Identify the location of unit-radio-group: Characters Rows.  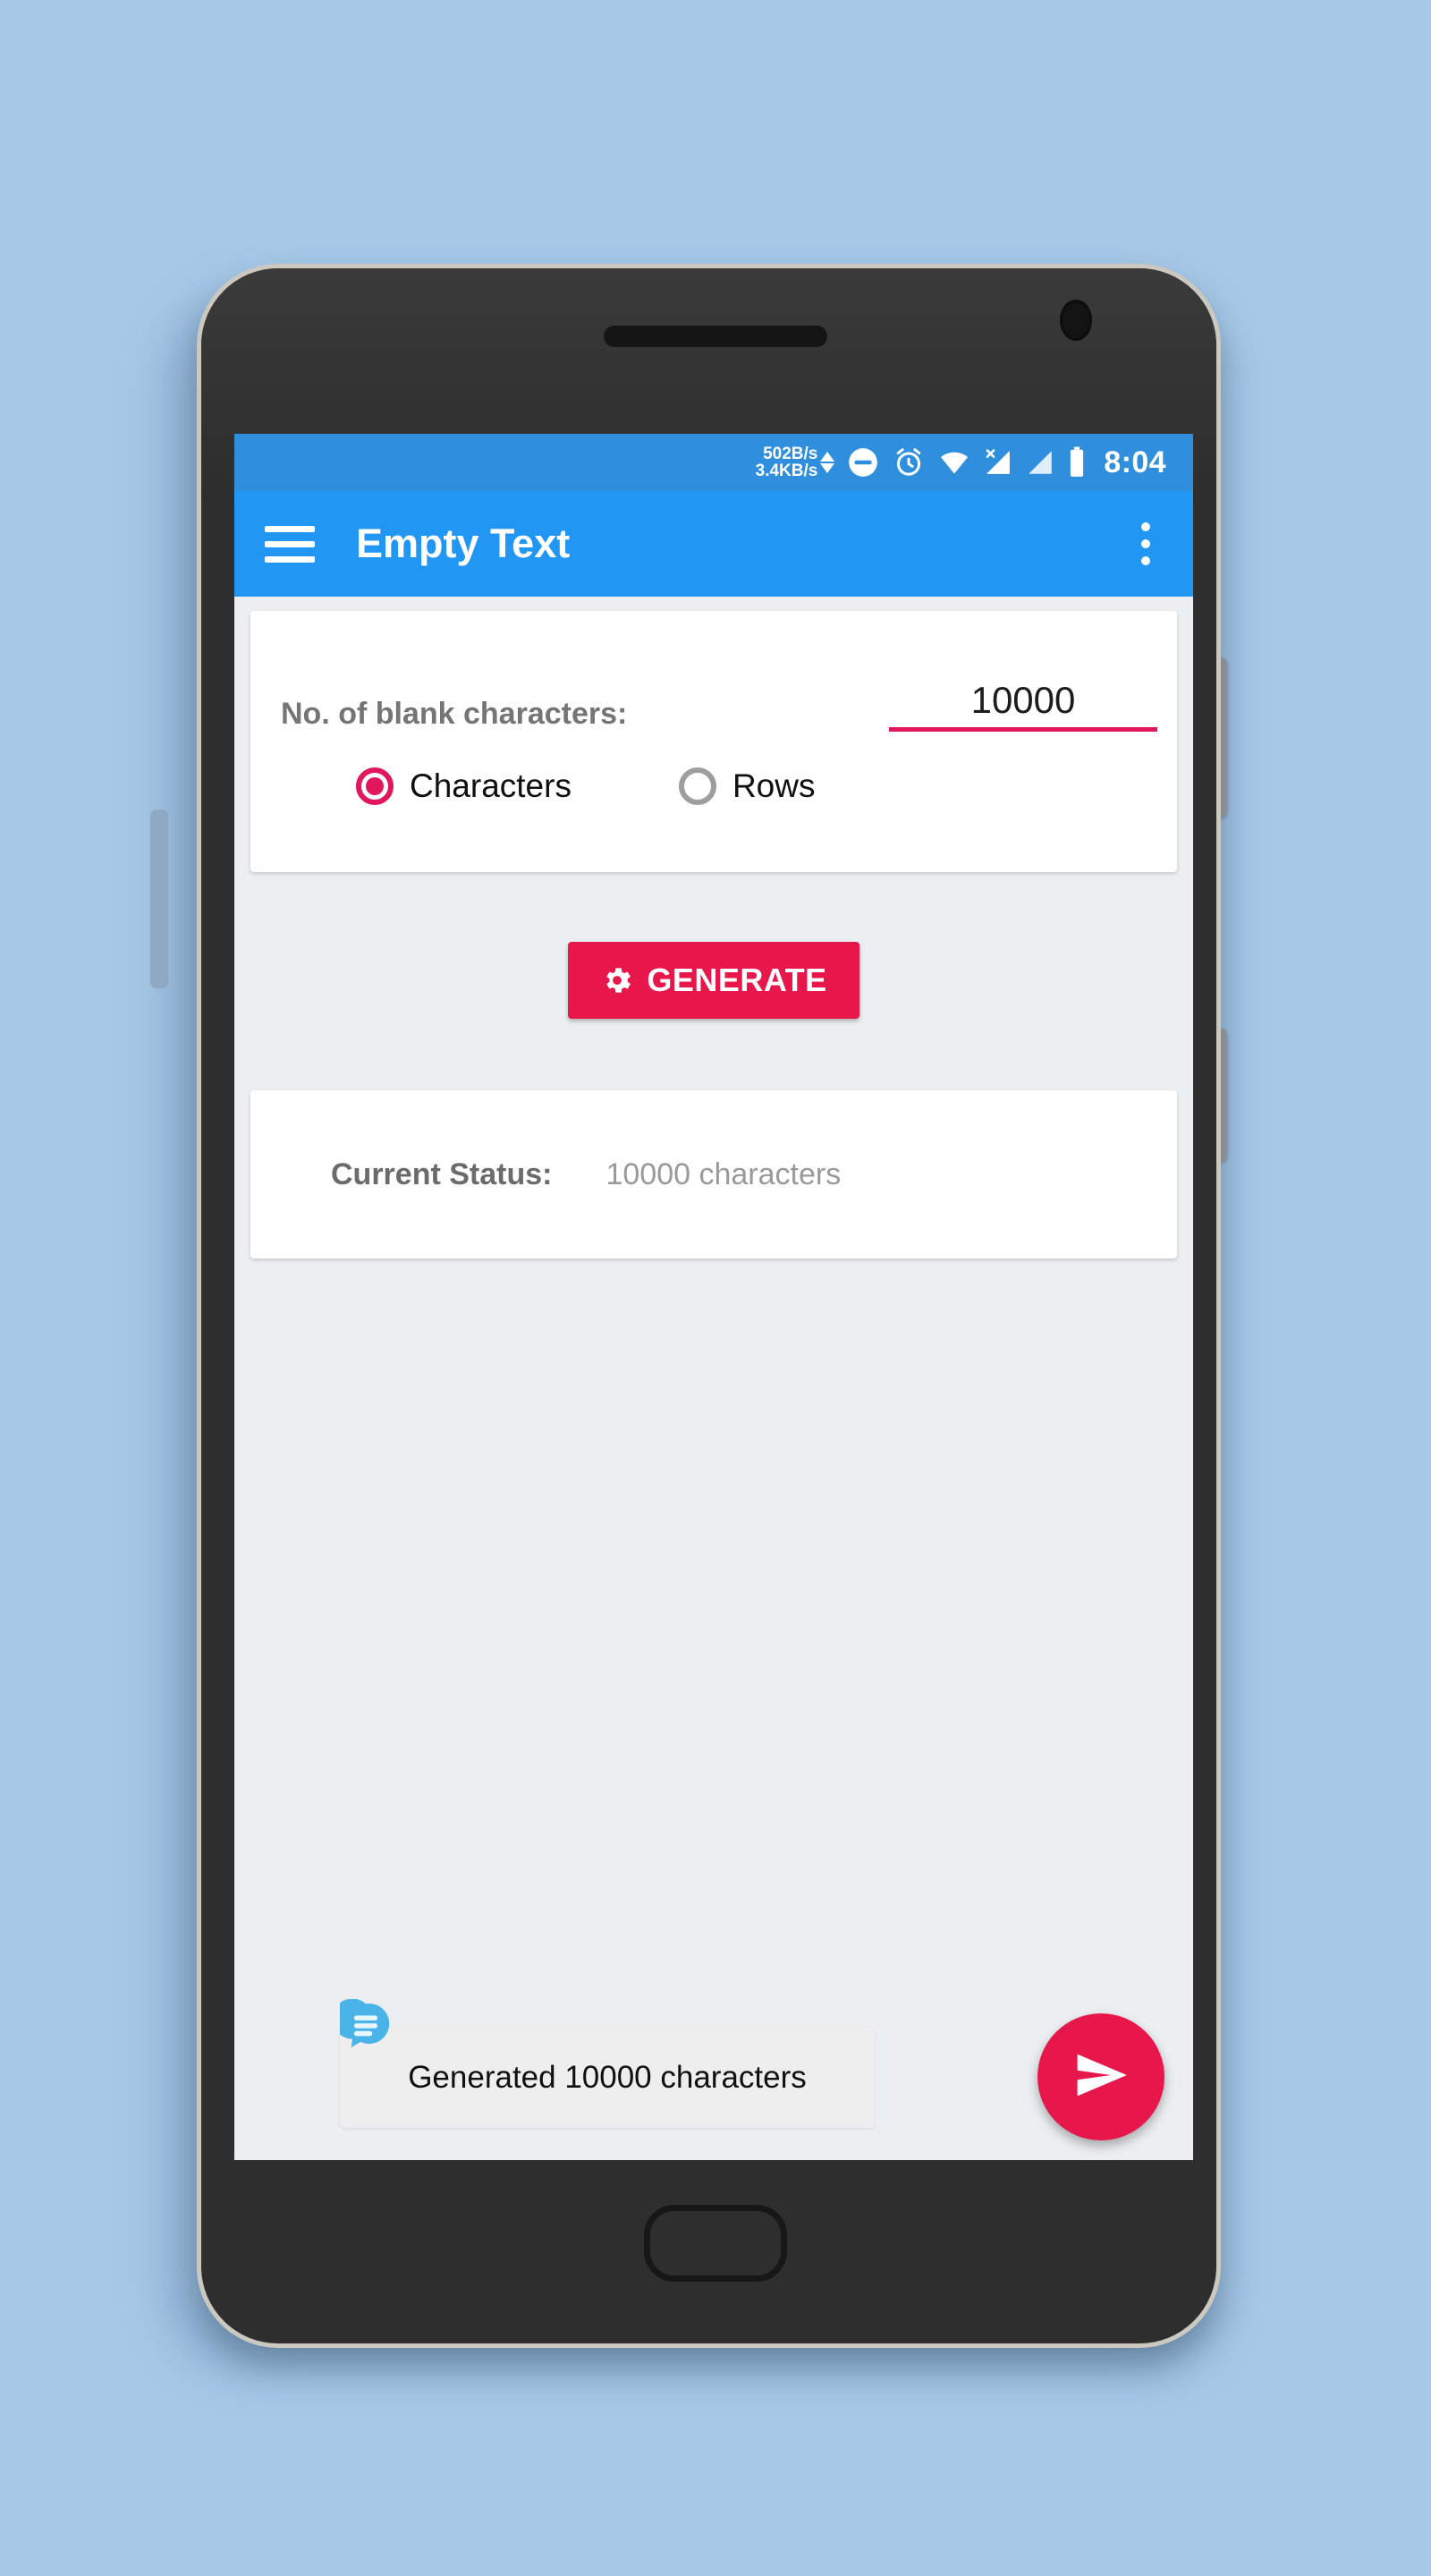
(714, 786).